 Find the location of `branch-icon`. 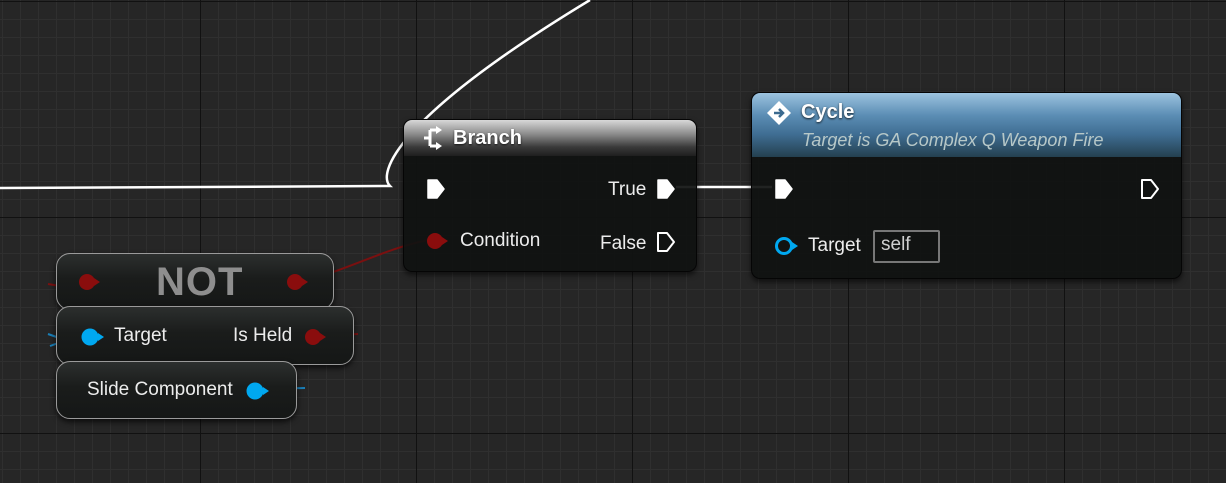

branch-icon is located at coordinates (433, 138).